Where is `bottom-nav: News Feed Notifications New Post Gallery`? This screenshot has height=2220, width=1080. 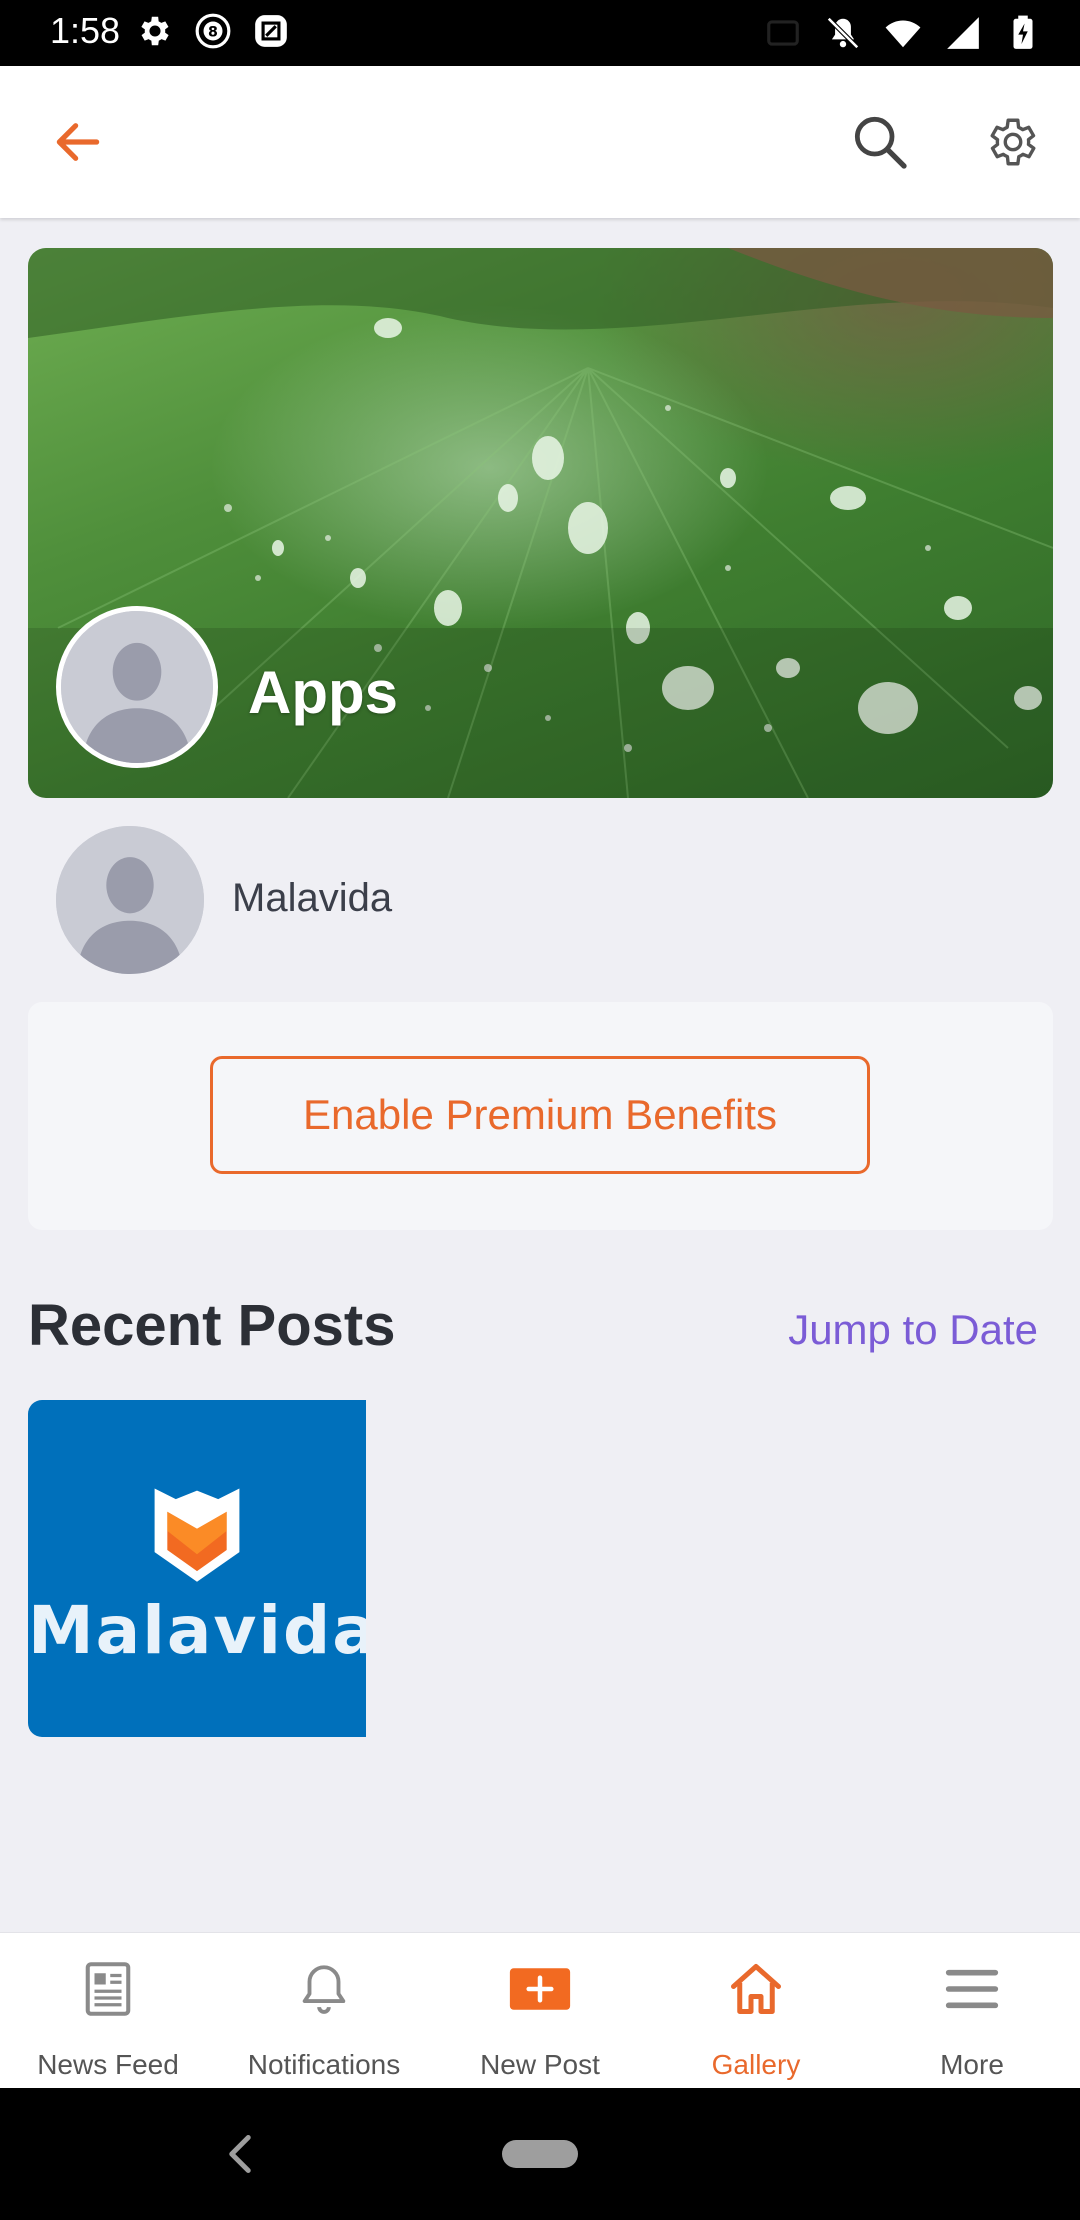
bottom-nav: News Feed Notifications New Post Gallery is located at coordinates (540, 2010).